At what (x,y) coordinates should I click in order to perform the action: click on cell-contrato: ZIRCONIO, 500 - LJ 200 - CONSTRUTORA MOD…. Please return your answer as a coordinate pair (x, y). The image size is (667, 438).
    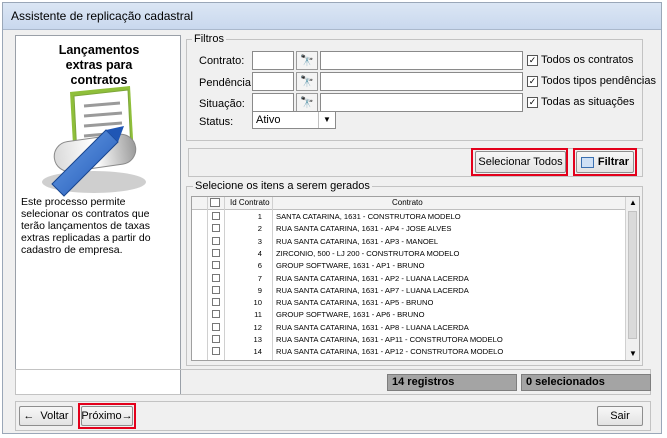
    Looking at the image, I should click on (368, 253).